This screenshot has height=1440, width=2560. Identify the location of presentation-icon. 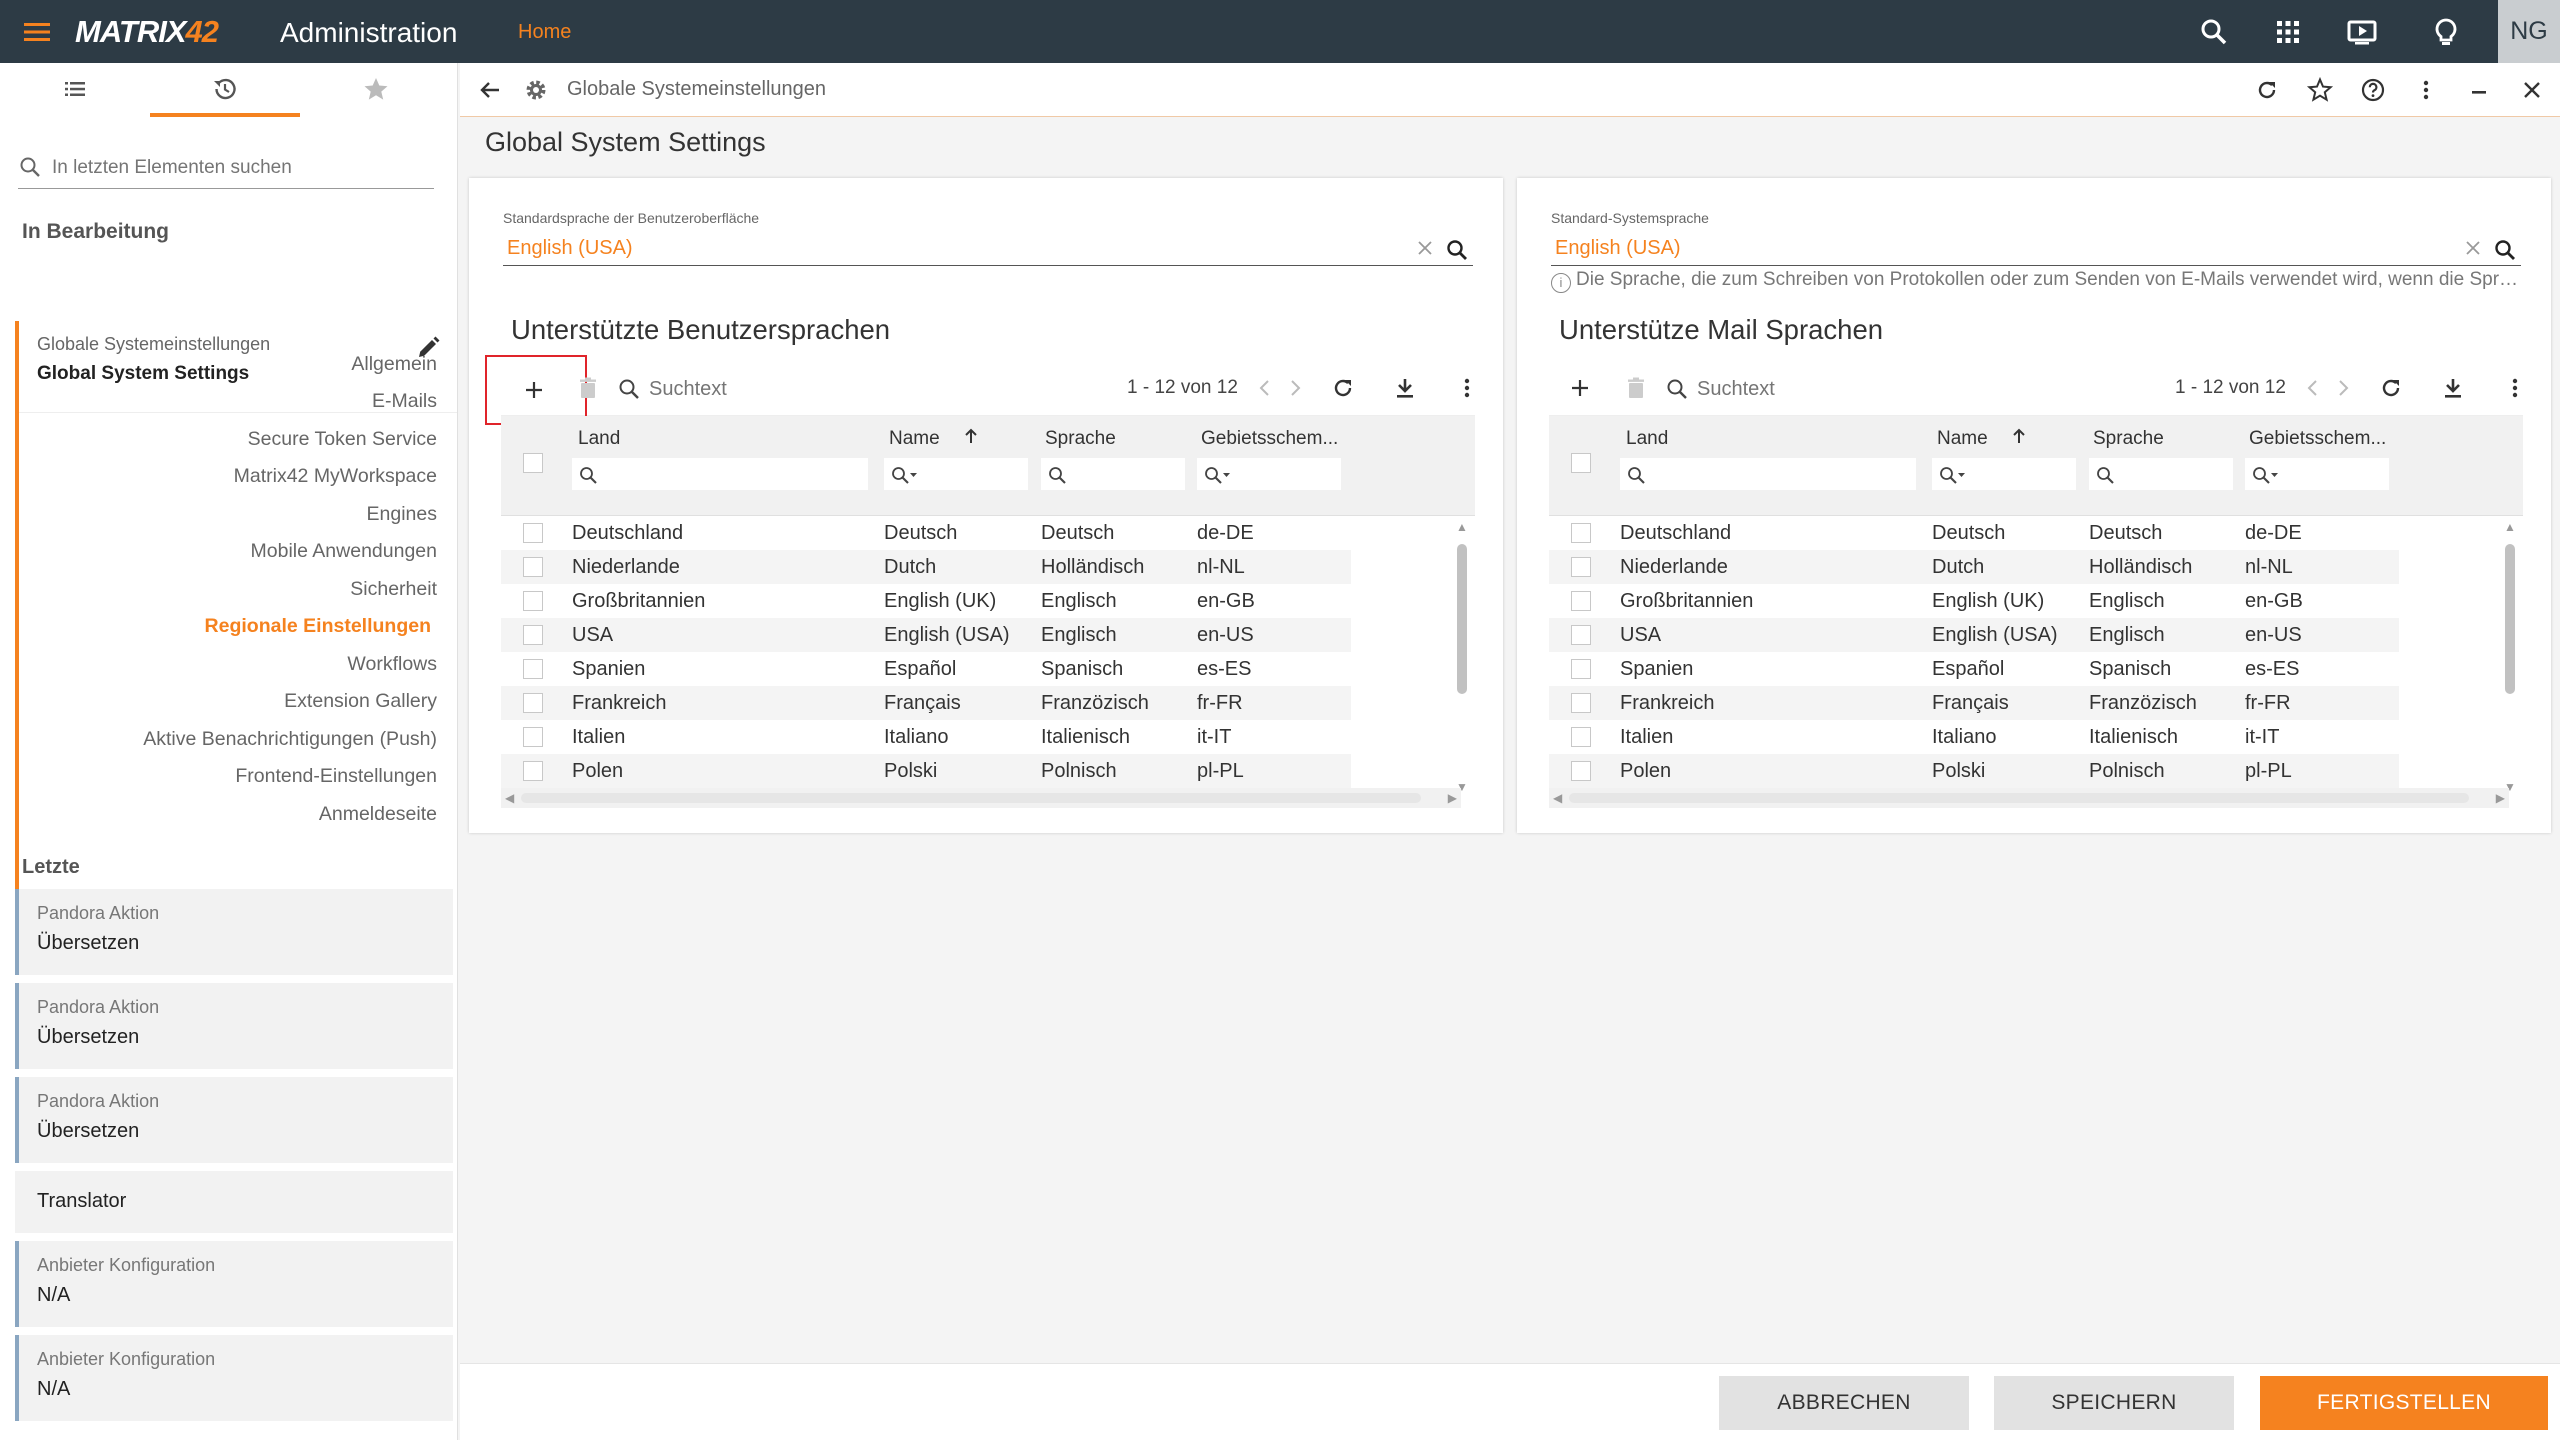
(2362, 32).